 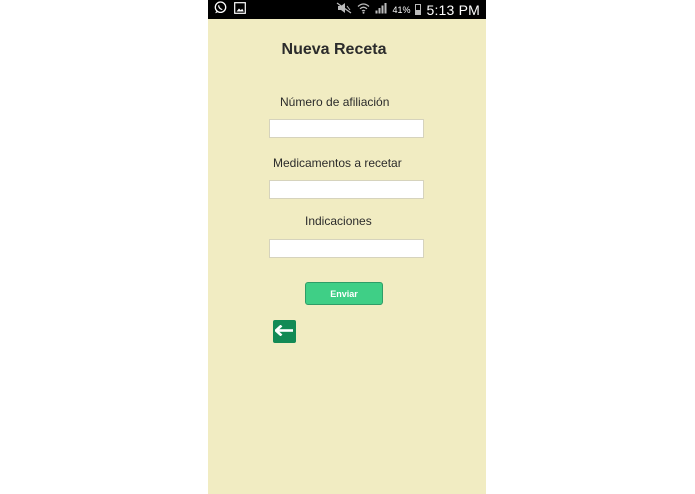 I want to click on affiliation-number-label: Número de afiliación, so click(x=335, y=102).